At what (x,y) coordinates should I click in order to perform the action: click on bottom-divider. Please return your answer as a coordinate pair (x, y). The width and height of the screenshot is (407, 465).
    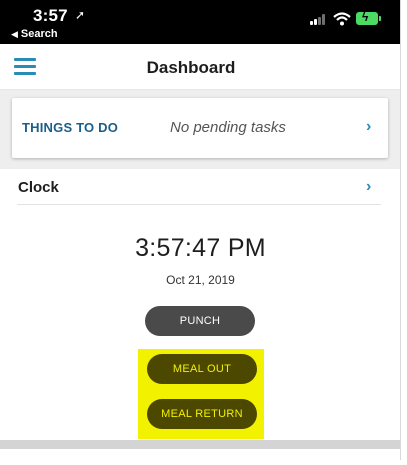
    Looking at the image, I should click on (200, 444).